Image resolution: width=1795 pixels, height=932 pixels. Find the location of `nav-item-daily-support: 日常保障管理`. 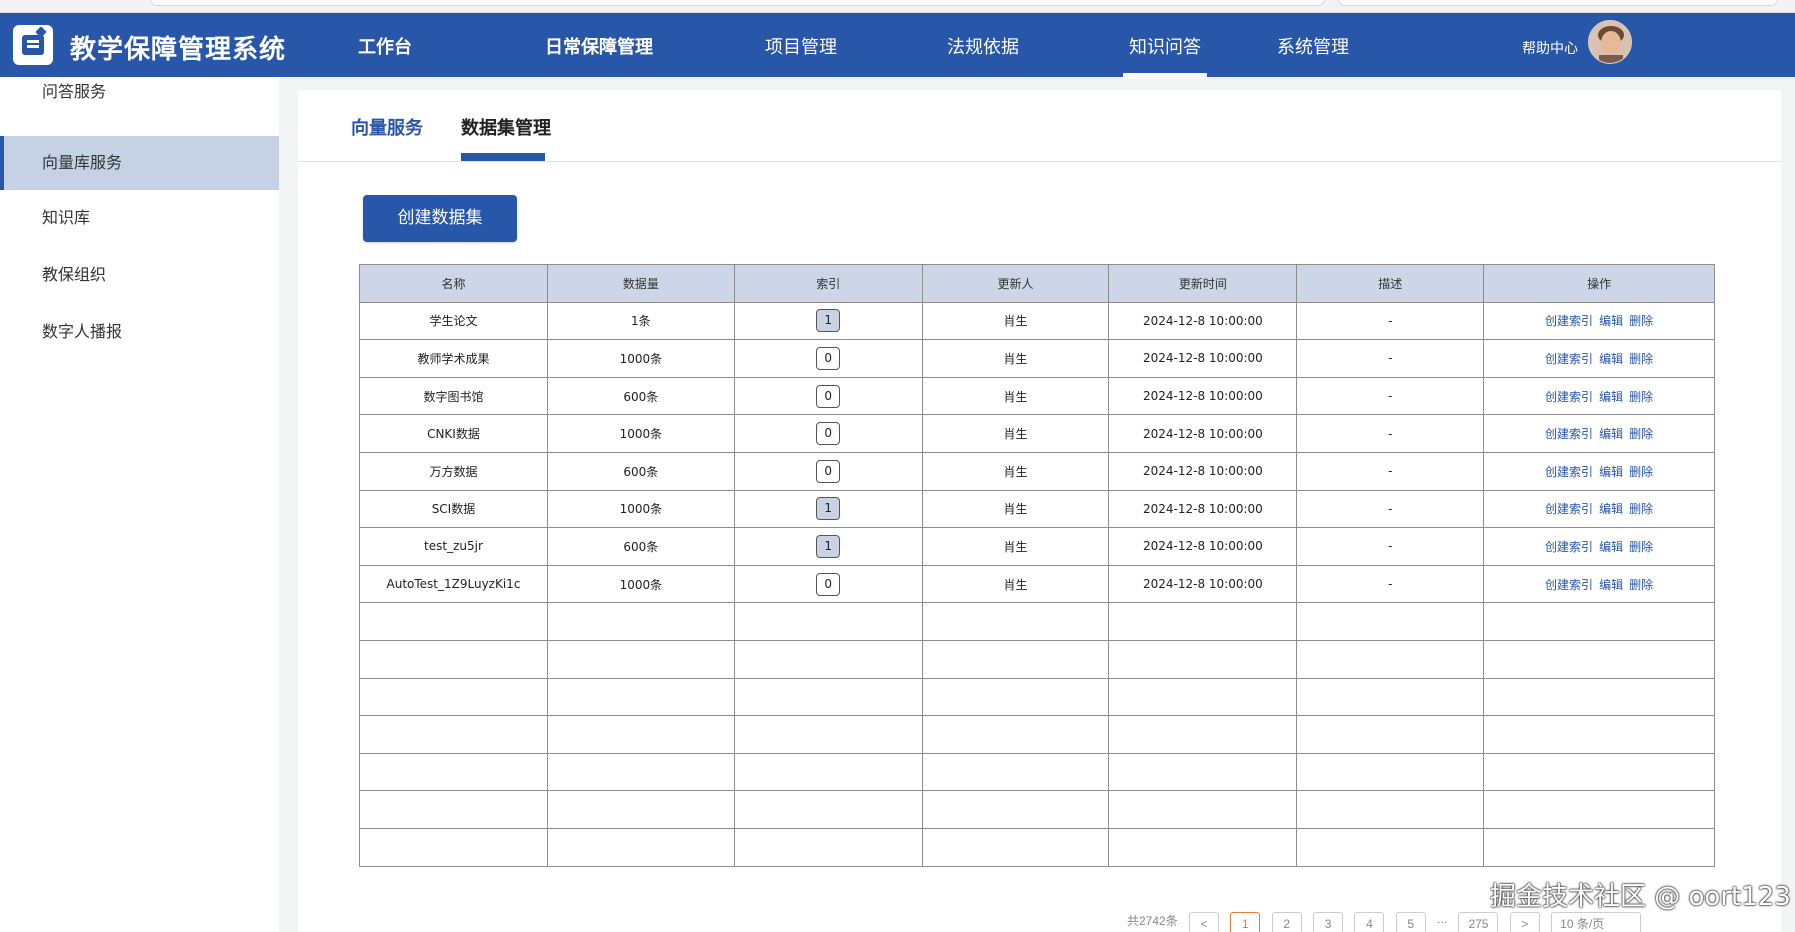

nav-item-daily-support: 日常保障管理 is located at coordinates (599, 55).